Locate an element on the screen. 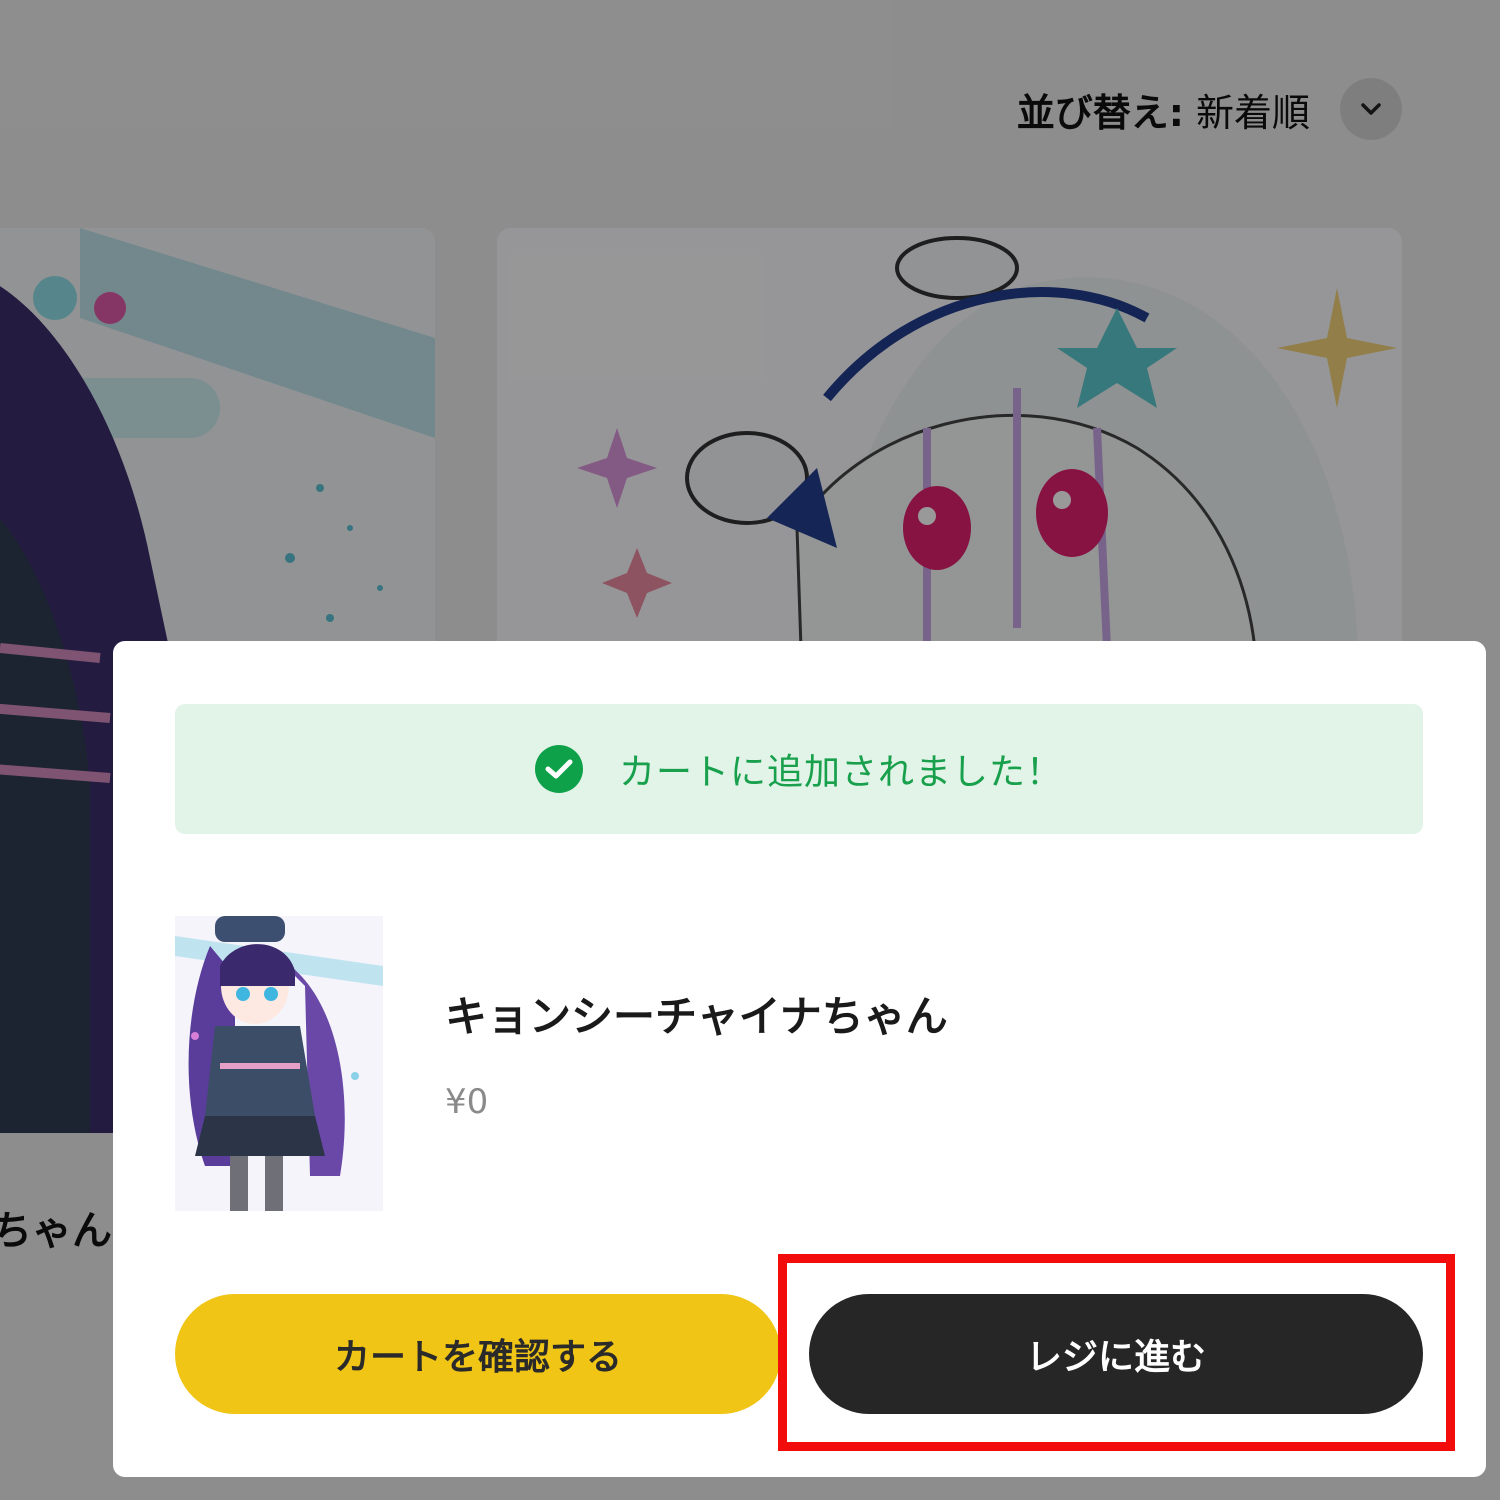 The height and width of the screenshot is (1500, 1500). product-info: キョンシーチャイナちゃん ¥0 is located at coordinates (696, 1052).